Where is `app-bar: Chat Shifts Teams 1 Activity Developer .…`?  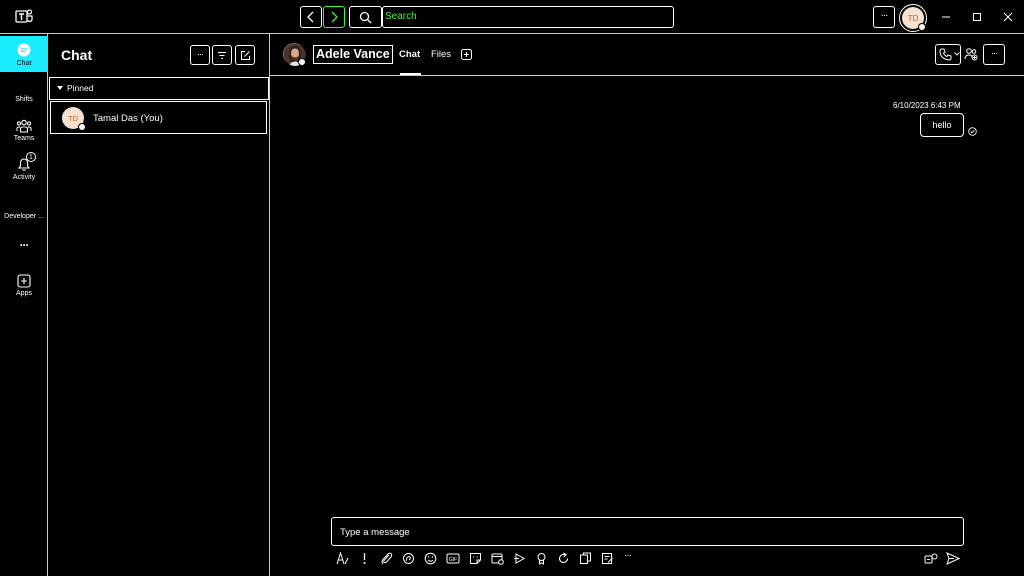 app-bar: Chat Shifts Teams 1 Activity Developer .… is located at coordinates (24, 305).